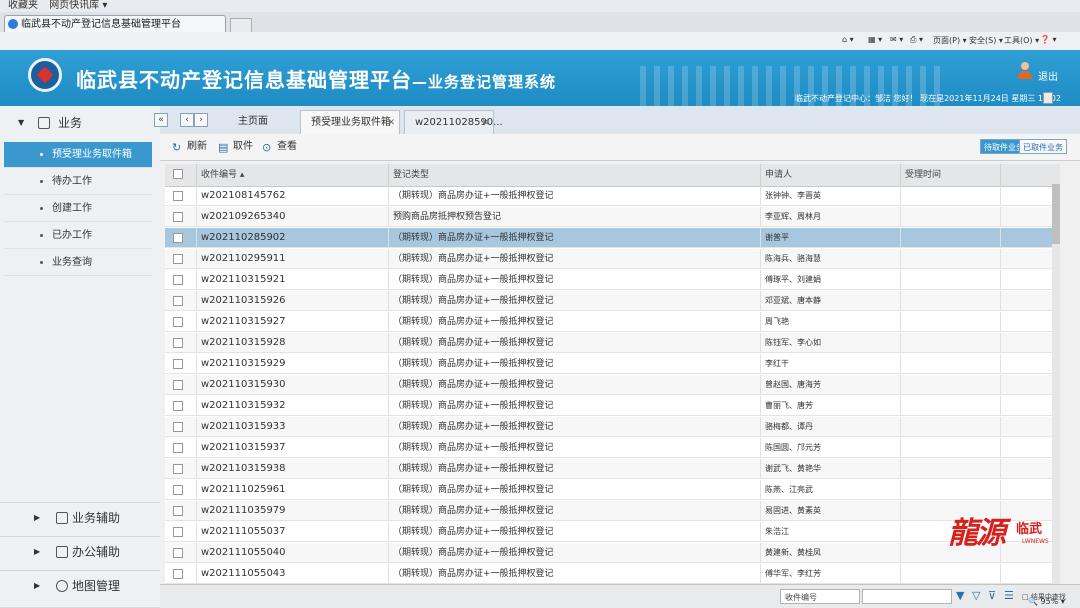  What do you see at coordinates (611, 238) in the screenshot?
I see `table-row: w202110285902 （期转现）商品房办证+一般抵押权登记 谢普平` at bounding box center [611, 238].